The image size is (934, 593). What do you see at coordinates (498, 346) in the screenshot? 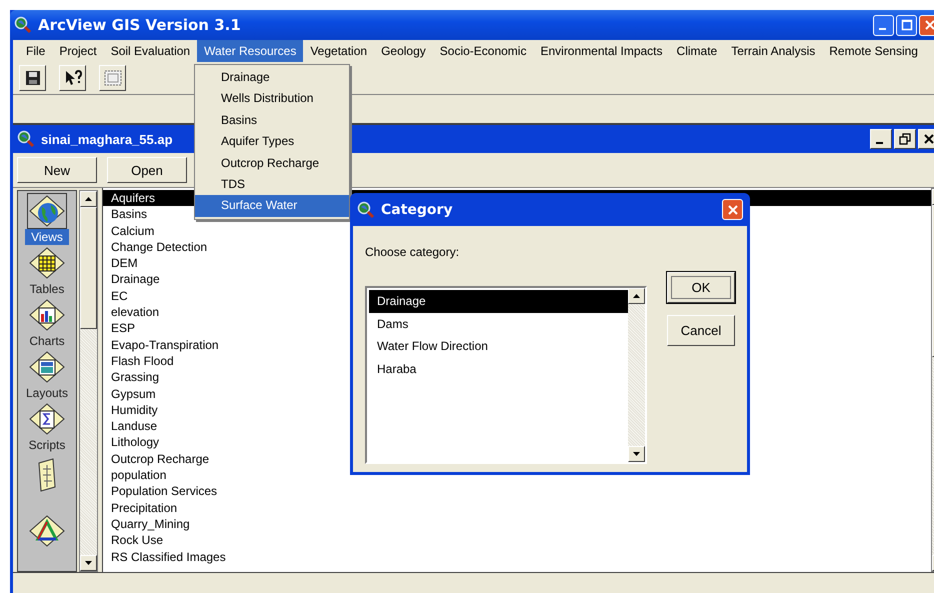
I see `list-item: Water Flow Direction` at bounding box center [498, 346].